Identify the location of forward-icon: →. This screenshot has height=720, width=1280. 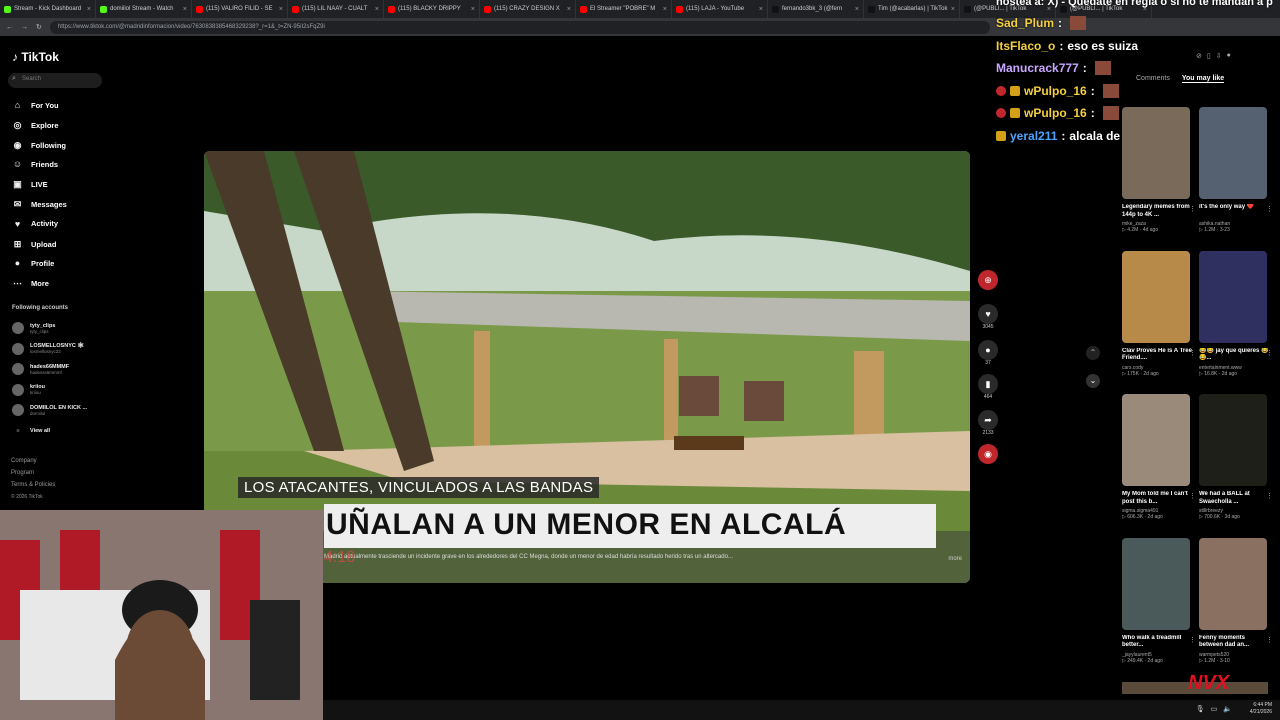
(24, 27).